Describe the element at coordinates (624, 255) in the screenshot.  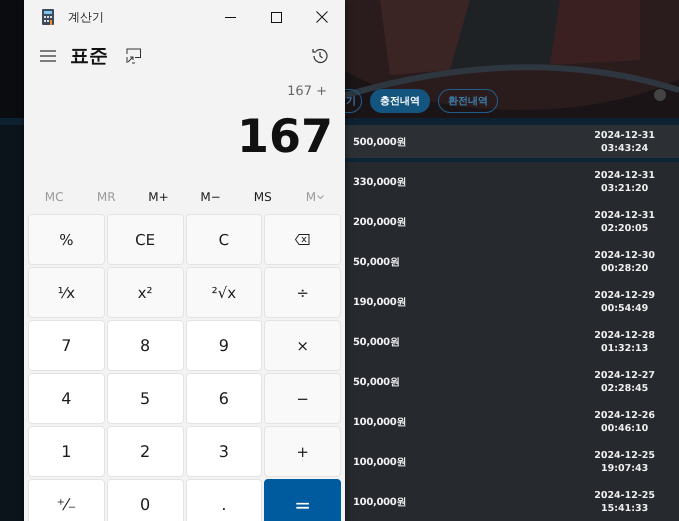
I see `date-text: 2024-12-30` at that location.